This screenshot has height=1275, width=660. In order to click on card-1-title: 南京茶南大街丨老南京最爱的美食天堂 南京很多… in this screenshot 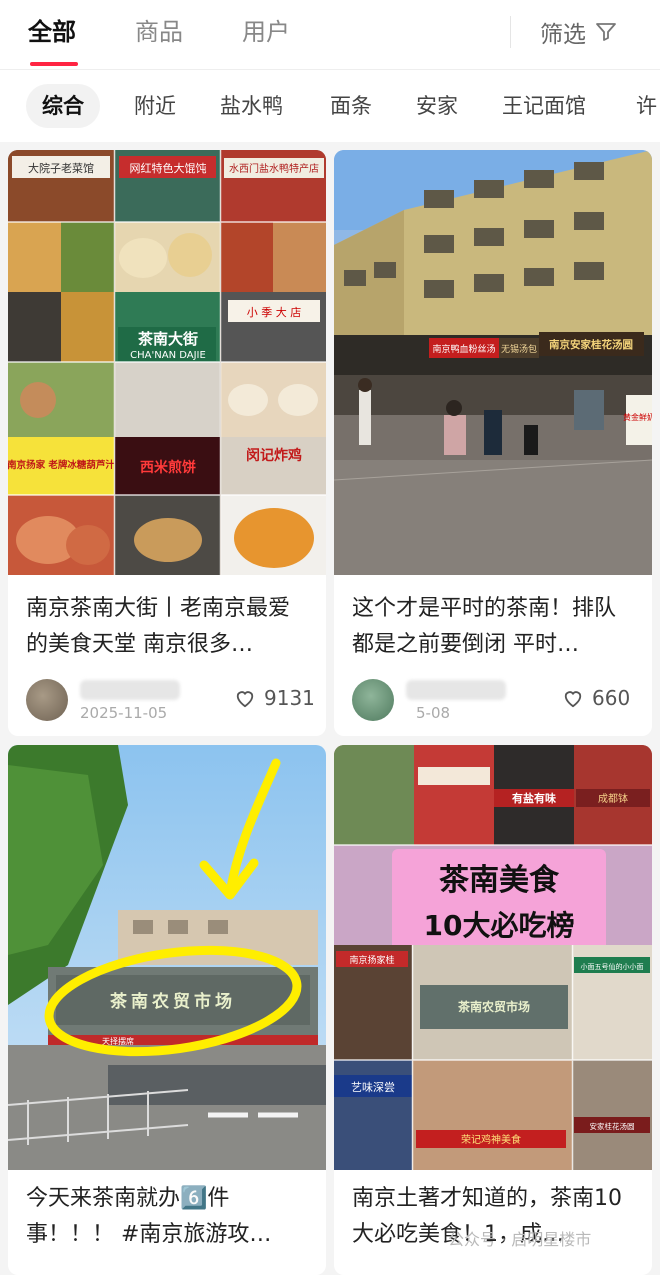, I will do `click(168, 627)`.